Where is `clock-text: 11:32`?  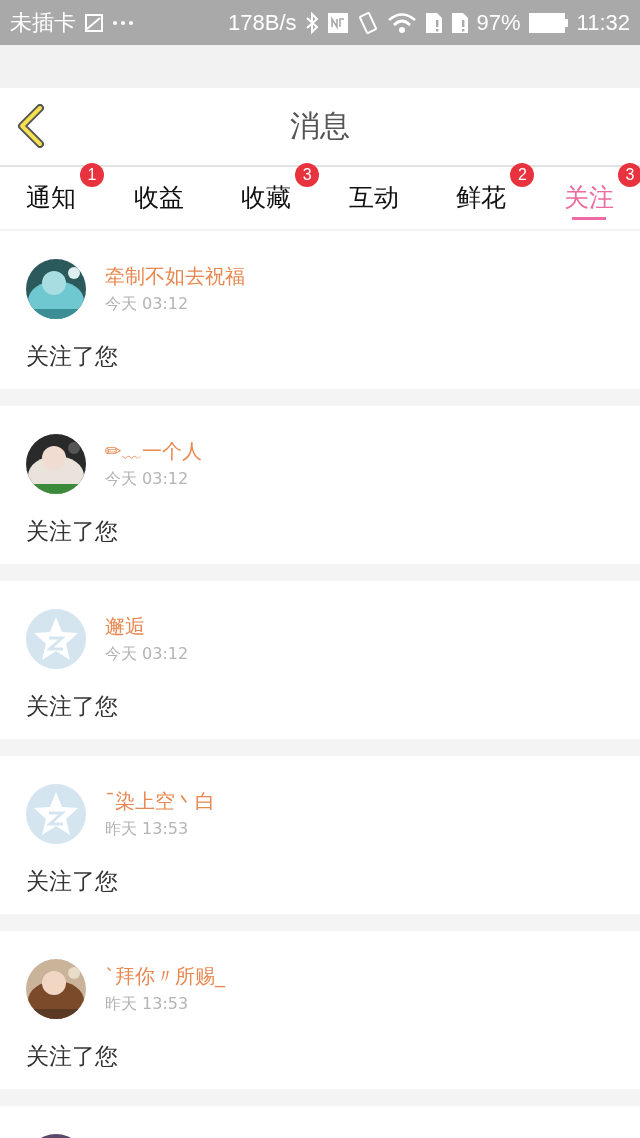
clock-text: 11:32 is located at coordinates (603, 22).